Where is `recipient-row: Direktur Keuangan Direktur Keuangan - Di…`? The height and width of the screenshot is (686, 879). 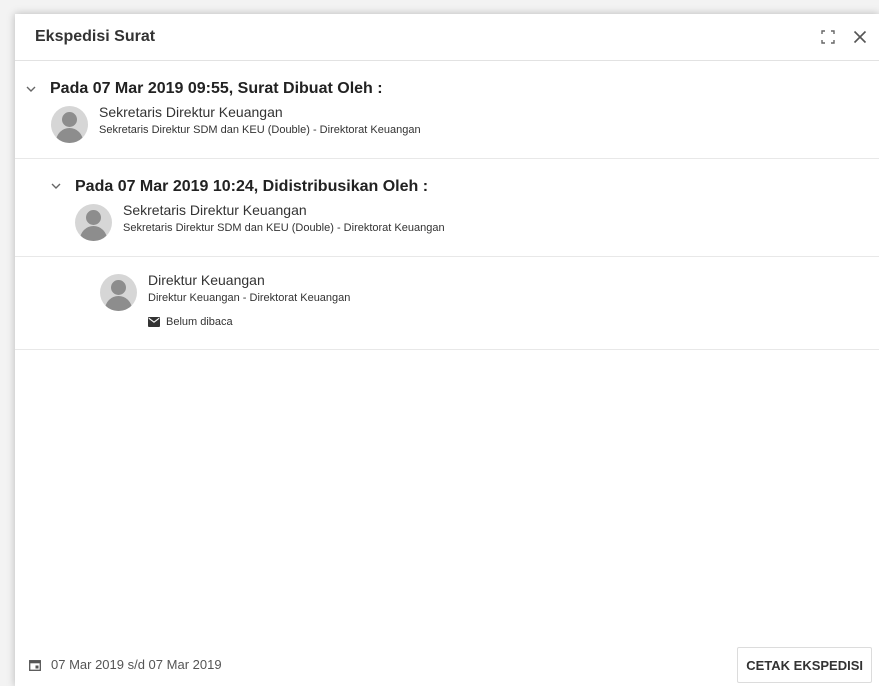
recipient-row: Direktur Keuangan Direktur Keuangan - Di… is located at coordinates (447, 303).